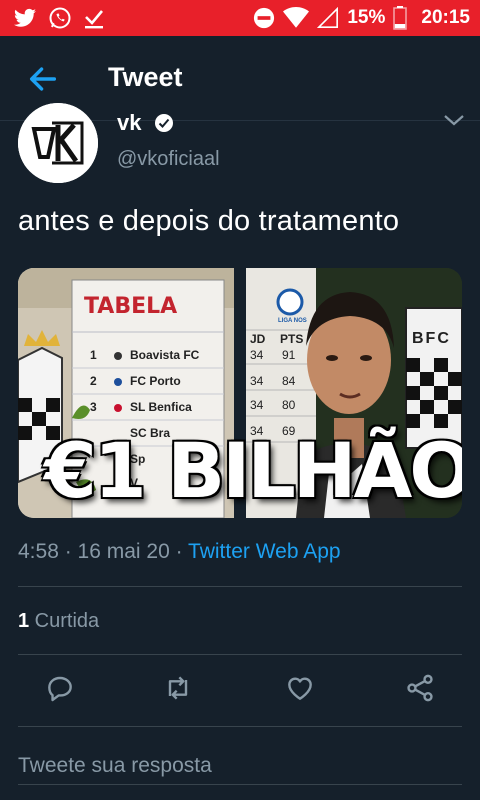 This screenshot has width=480, height=800. I want to click on table-row-2-pos: 2, so click(93, 381).